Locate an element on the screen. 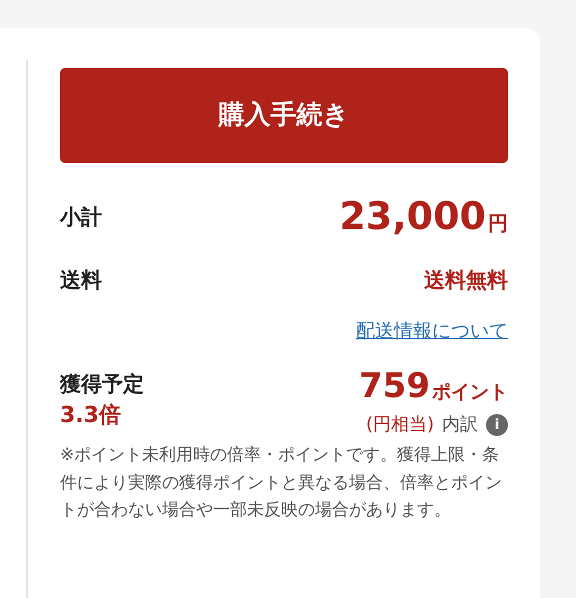 This screenshot has height=598, width=576. shipping-value: 送料無料 is located at coordinates (466, 280).